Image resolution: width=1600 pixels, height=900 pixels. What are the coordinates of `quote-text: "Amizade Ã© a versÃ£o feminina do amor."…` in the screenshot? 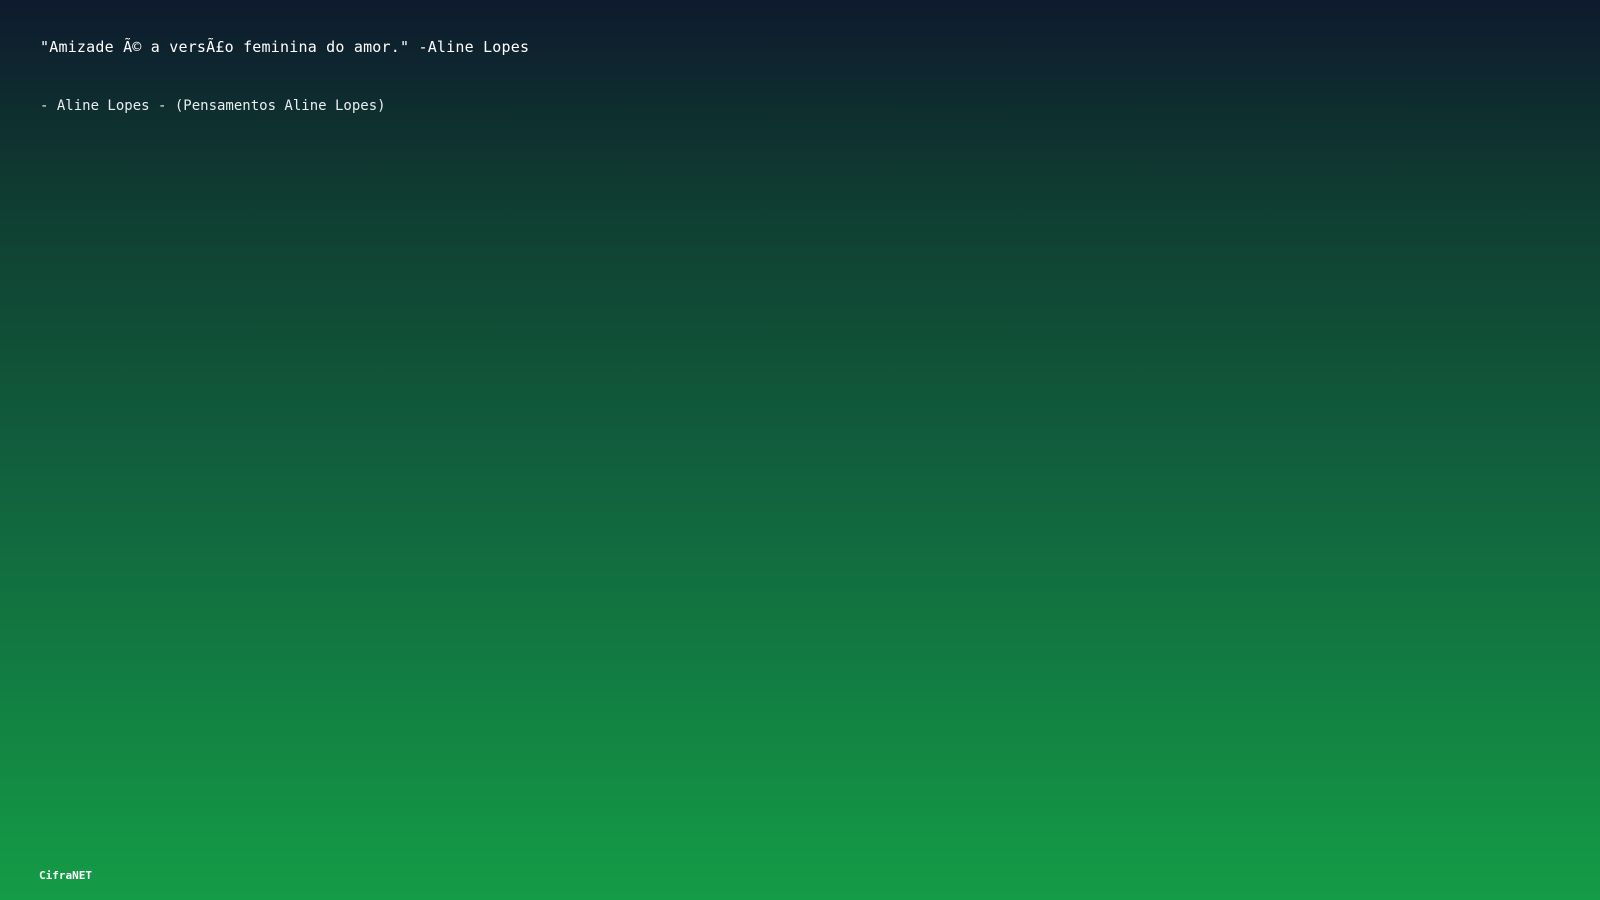 It's located at (285, 47).